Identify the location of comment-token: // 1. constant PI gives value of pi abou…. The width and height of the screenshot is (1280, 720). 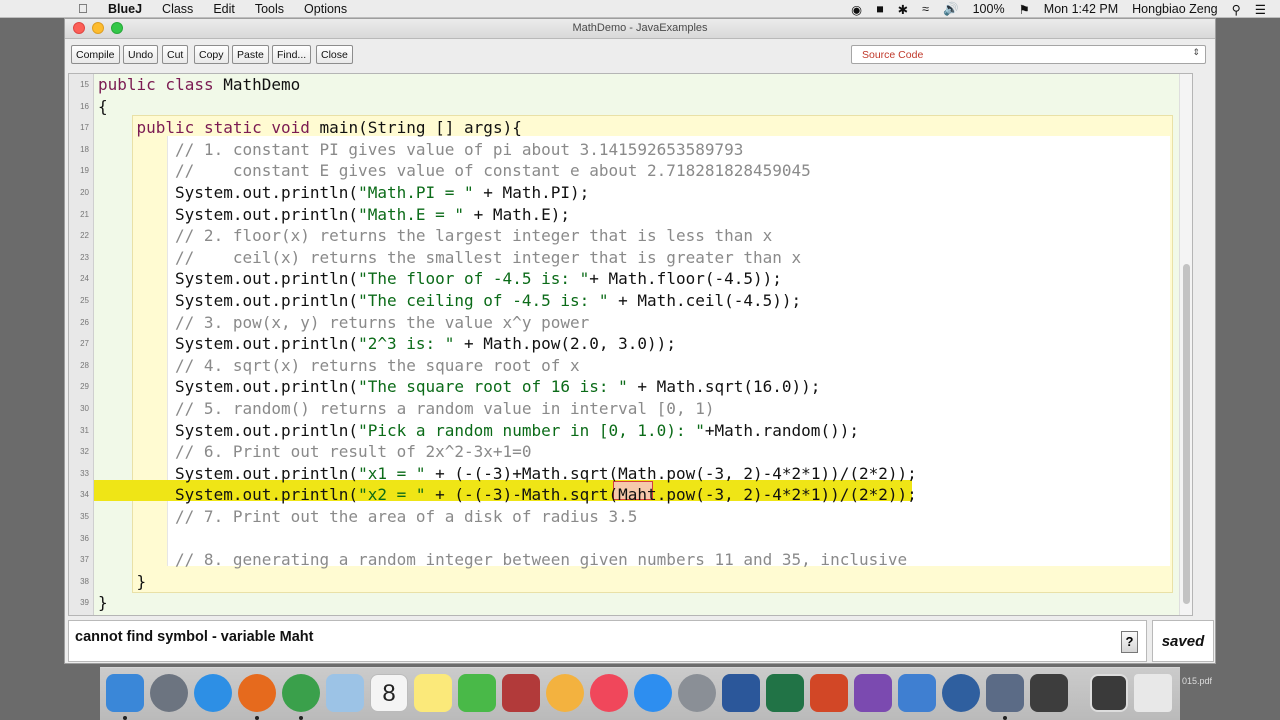
(459, 149).